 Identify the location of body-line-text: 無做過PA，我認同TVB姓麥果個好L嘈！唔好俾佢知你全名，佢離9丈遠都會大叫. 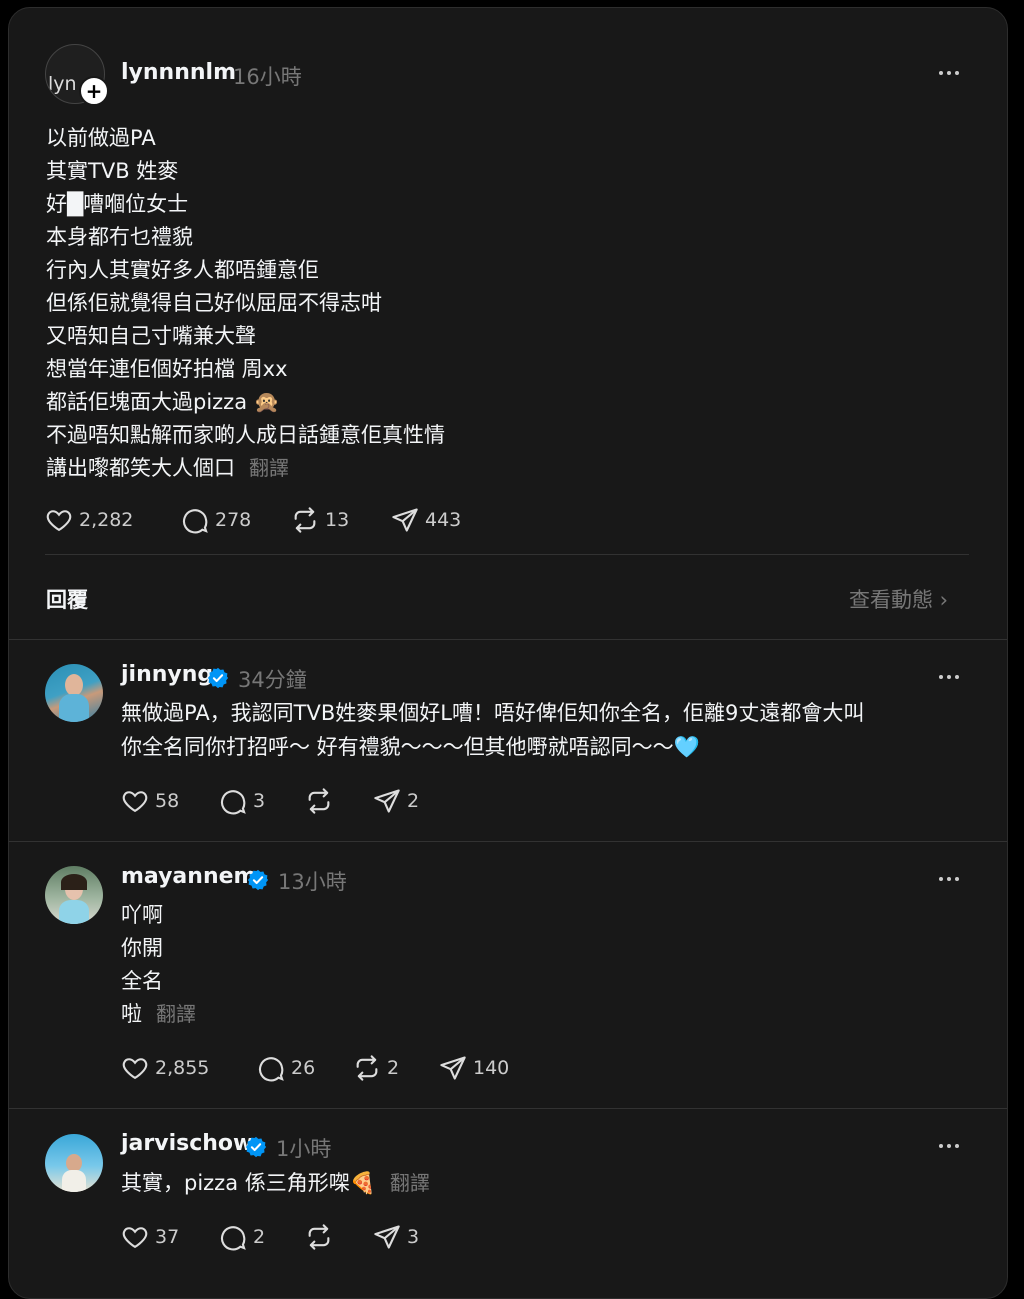
(493, 713).